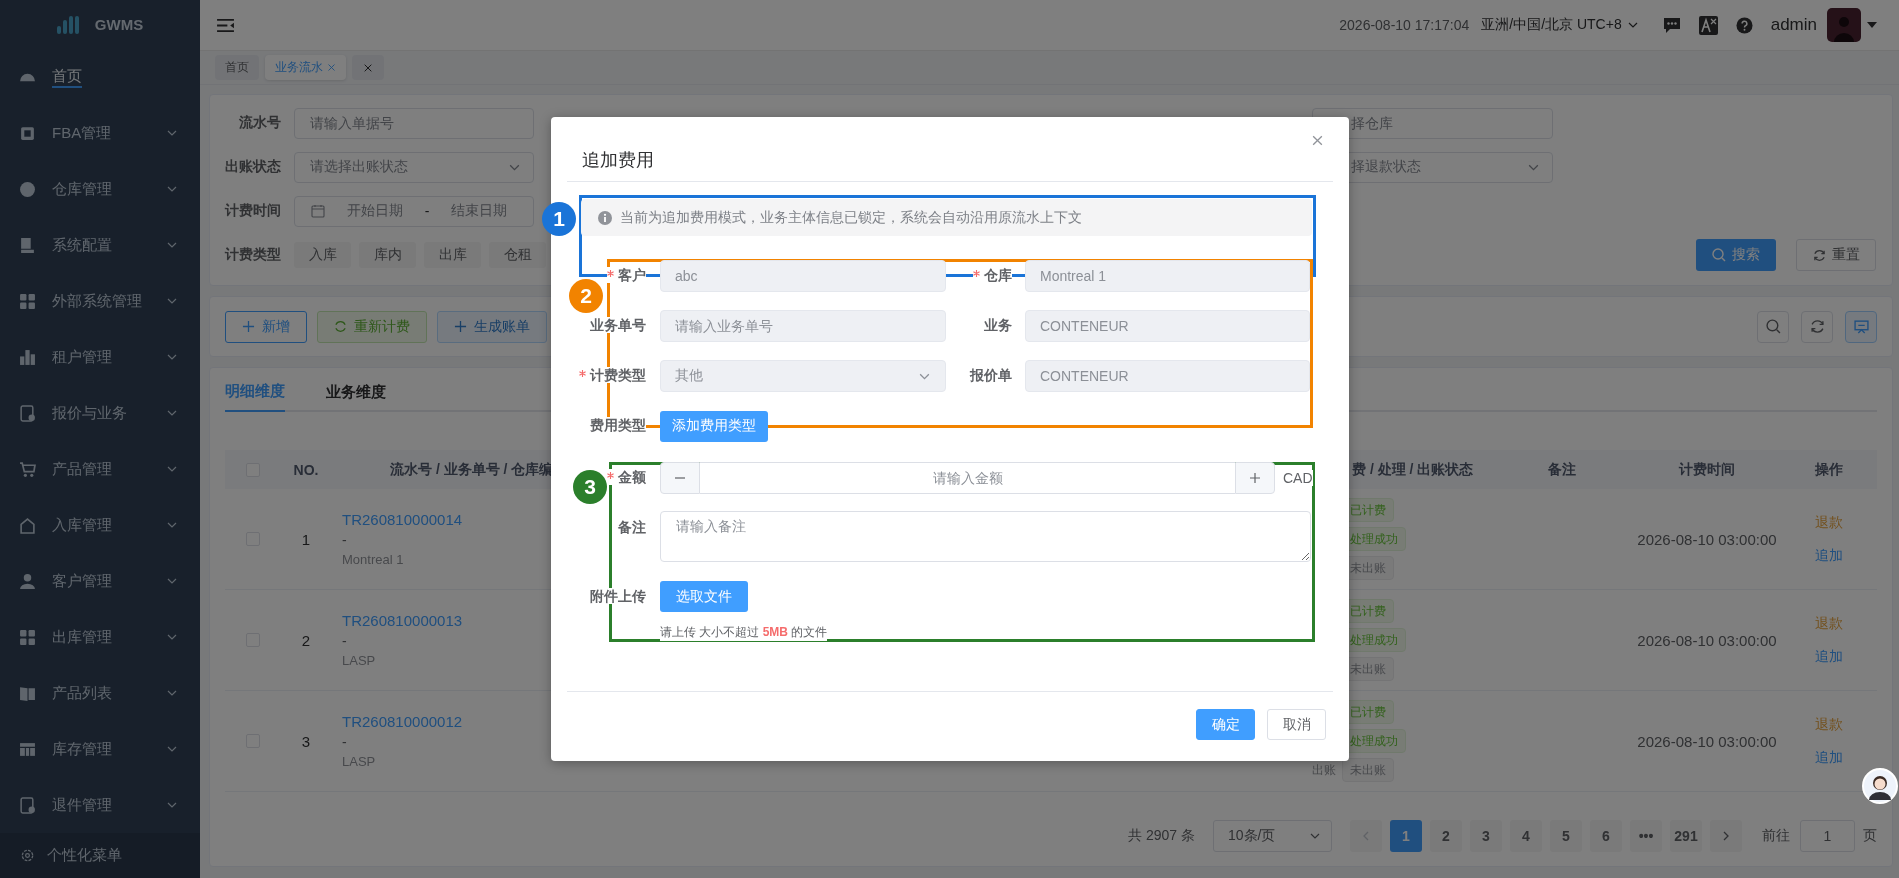 This screenshot has height=878, width=1899. I want to click on business-number: -, so click(344, 540).